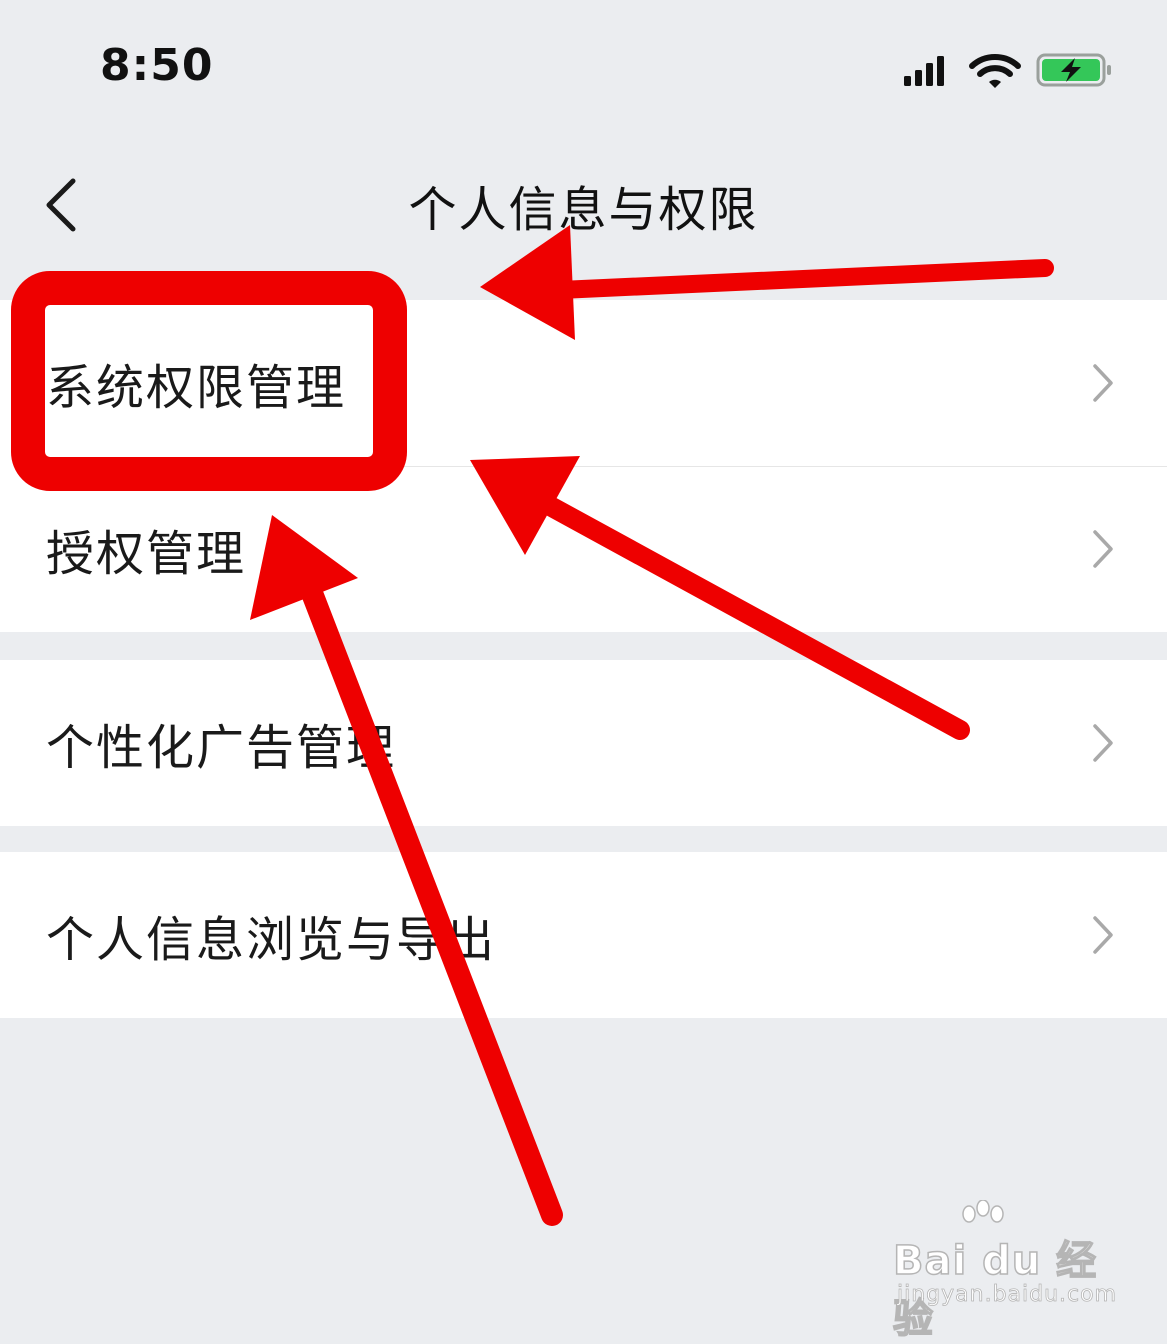  Describe the element at coordinates (583, 210) in the screenshot. I see `page-title: 个人信息与权限` at that location.